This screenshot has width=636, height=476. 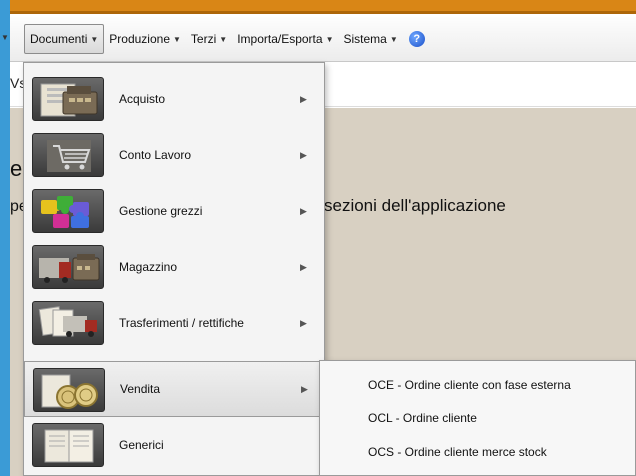 What do you see at coordinates (141, 445) in the screenshot?
I see `menu-item-label: Generici` at bounding box center [141, 445].